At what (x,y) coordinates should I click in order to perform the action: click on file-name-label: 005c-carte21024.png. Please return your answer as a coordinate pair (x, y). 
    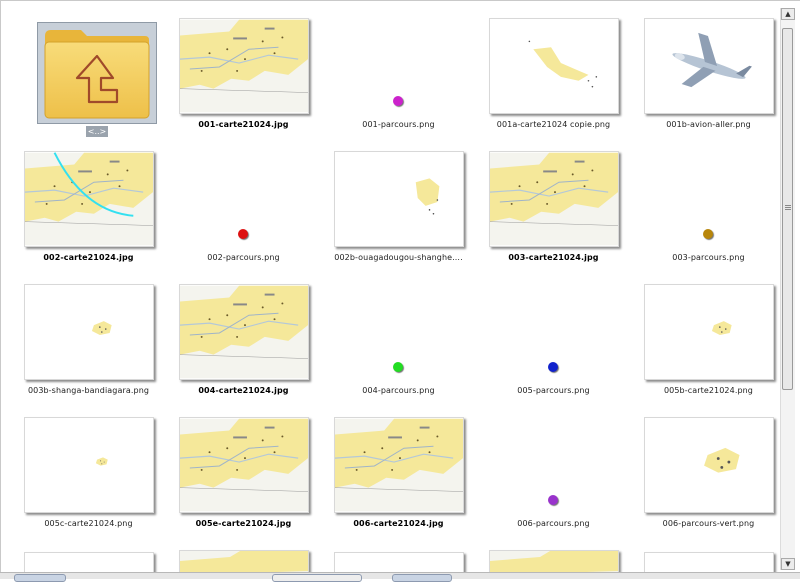
    Looking at the image, I should click on (88, 523).